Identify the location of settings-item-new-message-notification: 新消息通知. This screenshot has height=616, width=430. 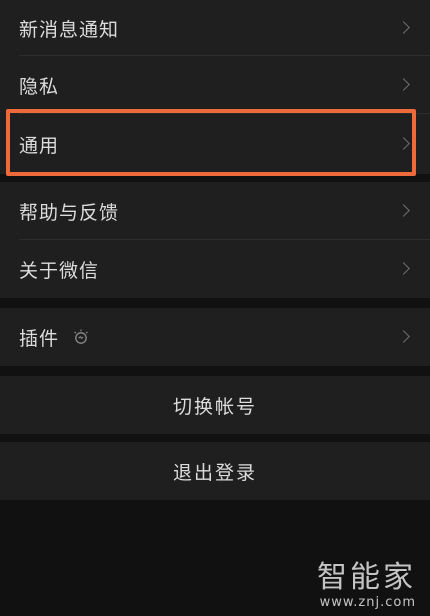
(215, 28).